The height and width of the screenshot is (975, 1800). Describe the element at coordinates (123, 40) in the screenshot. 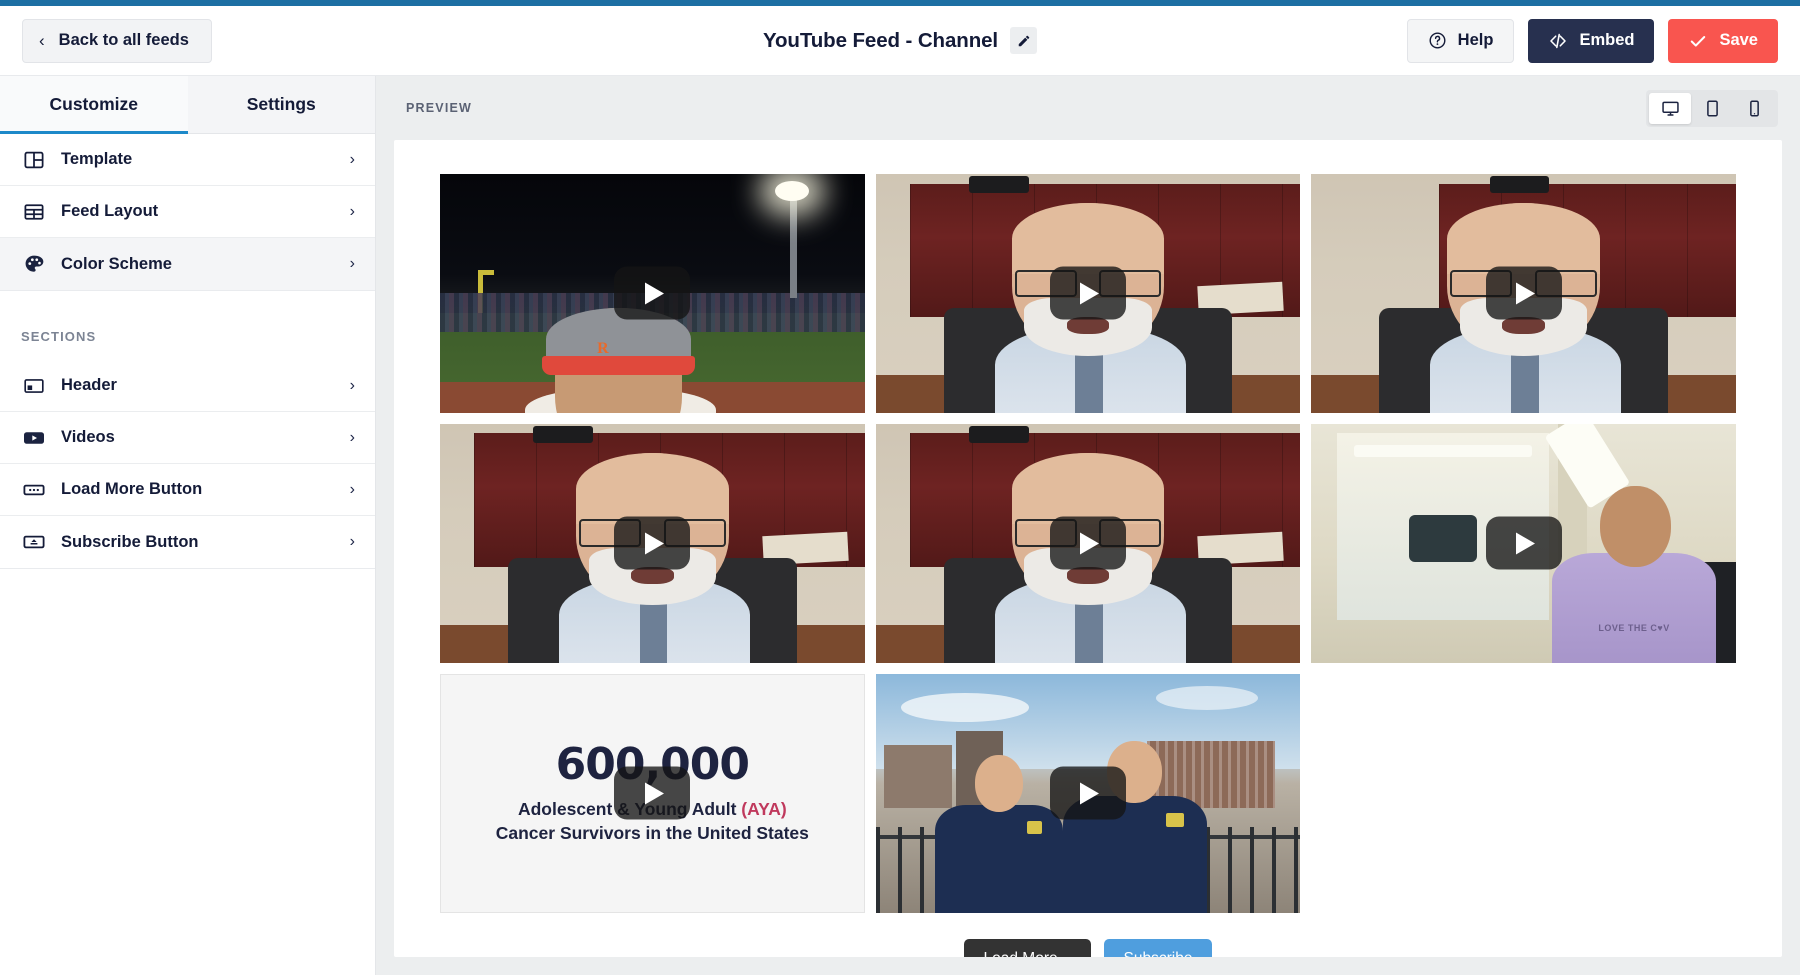

I see `back-button-label: Back to all feeds` at that location.